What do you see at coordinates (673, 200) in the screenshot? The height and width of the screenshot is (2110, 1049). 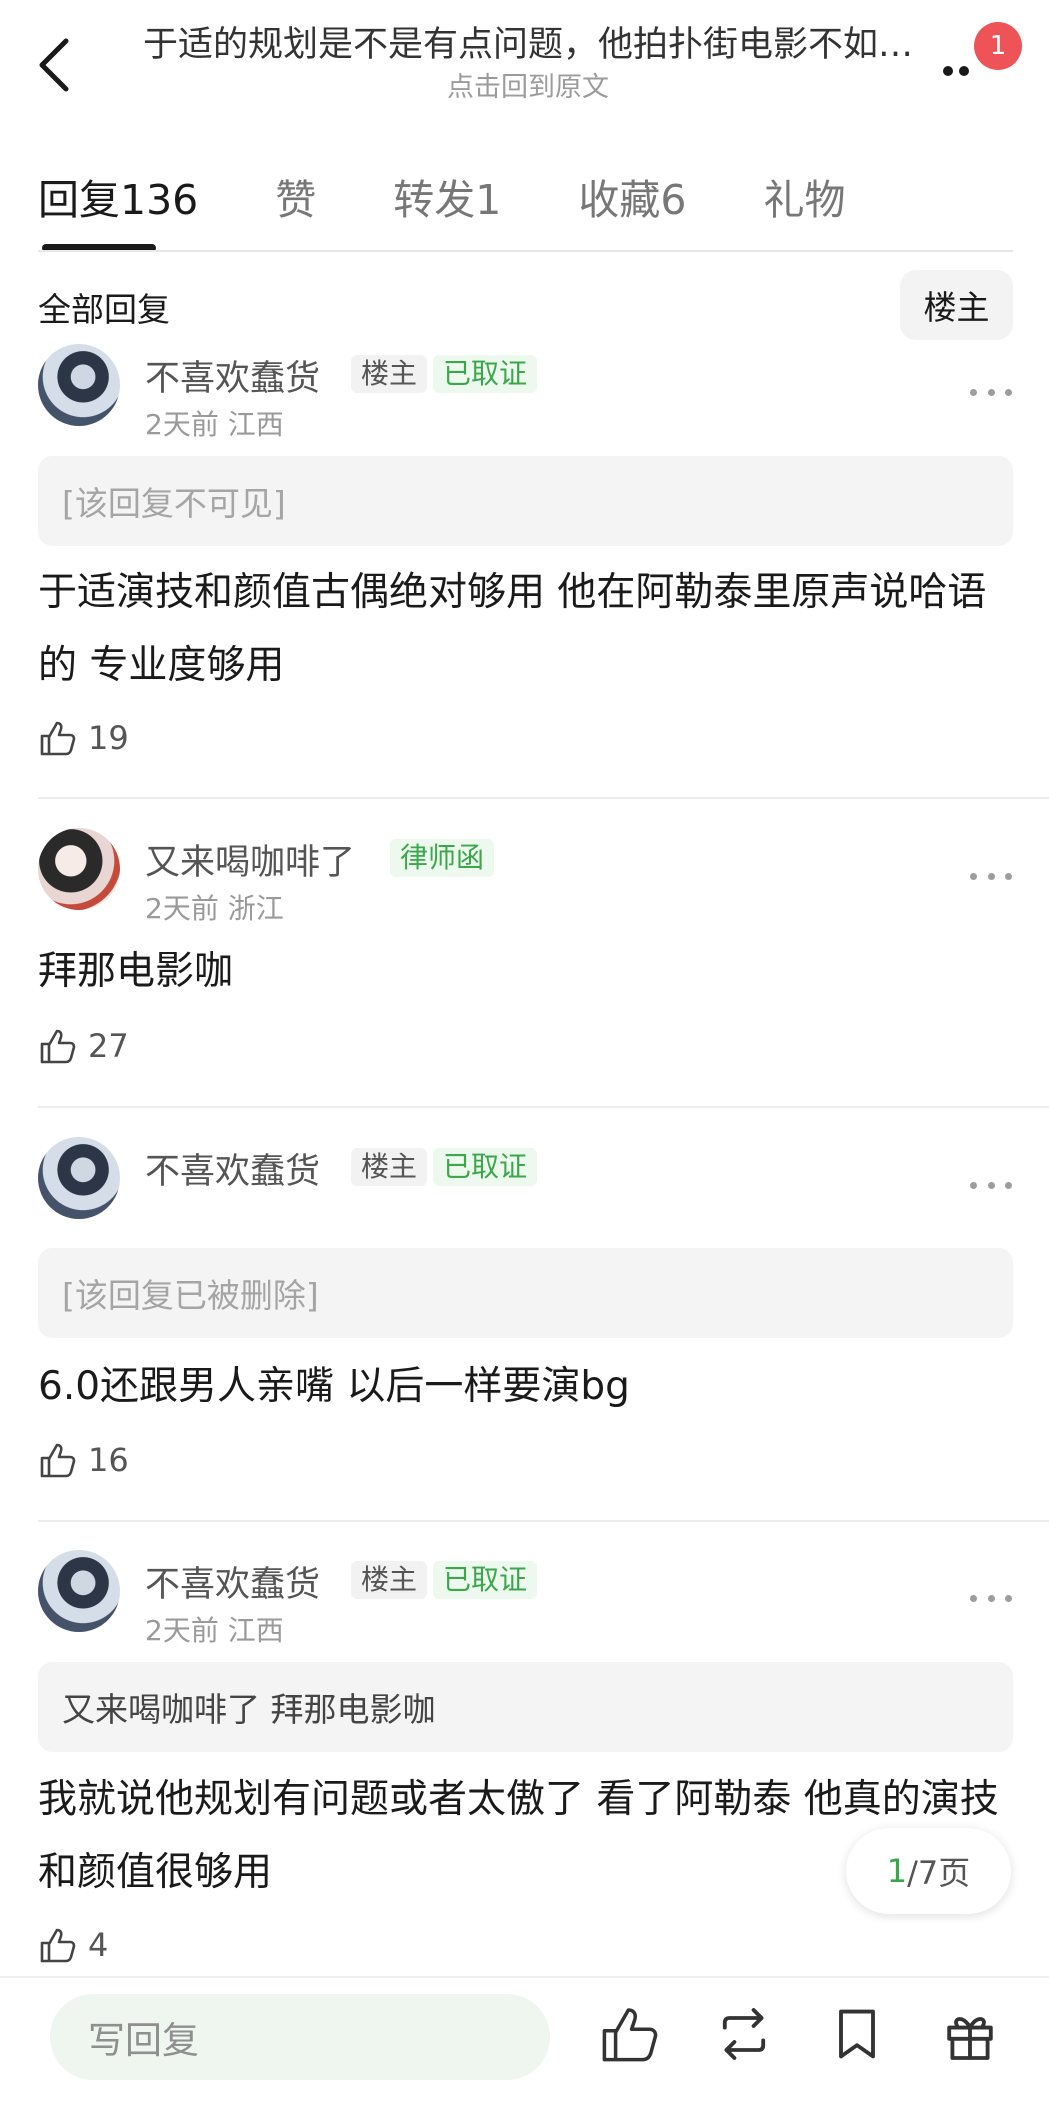 I see `tab-count: 6` at bounding box center [673, 200].